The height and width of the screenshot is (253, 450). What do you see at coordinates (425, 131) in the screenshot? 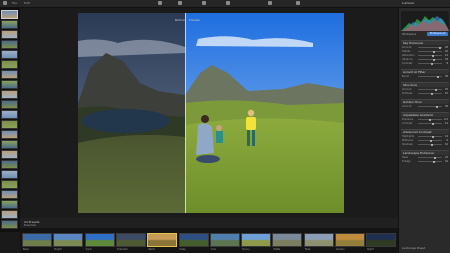
I see `filter-section-header: Advanced Contrast` at bounding box center [425, 131].